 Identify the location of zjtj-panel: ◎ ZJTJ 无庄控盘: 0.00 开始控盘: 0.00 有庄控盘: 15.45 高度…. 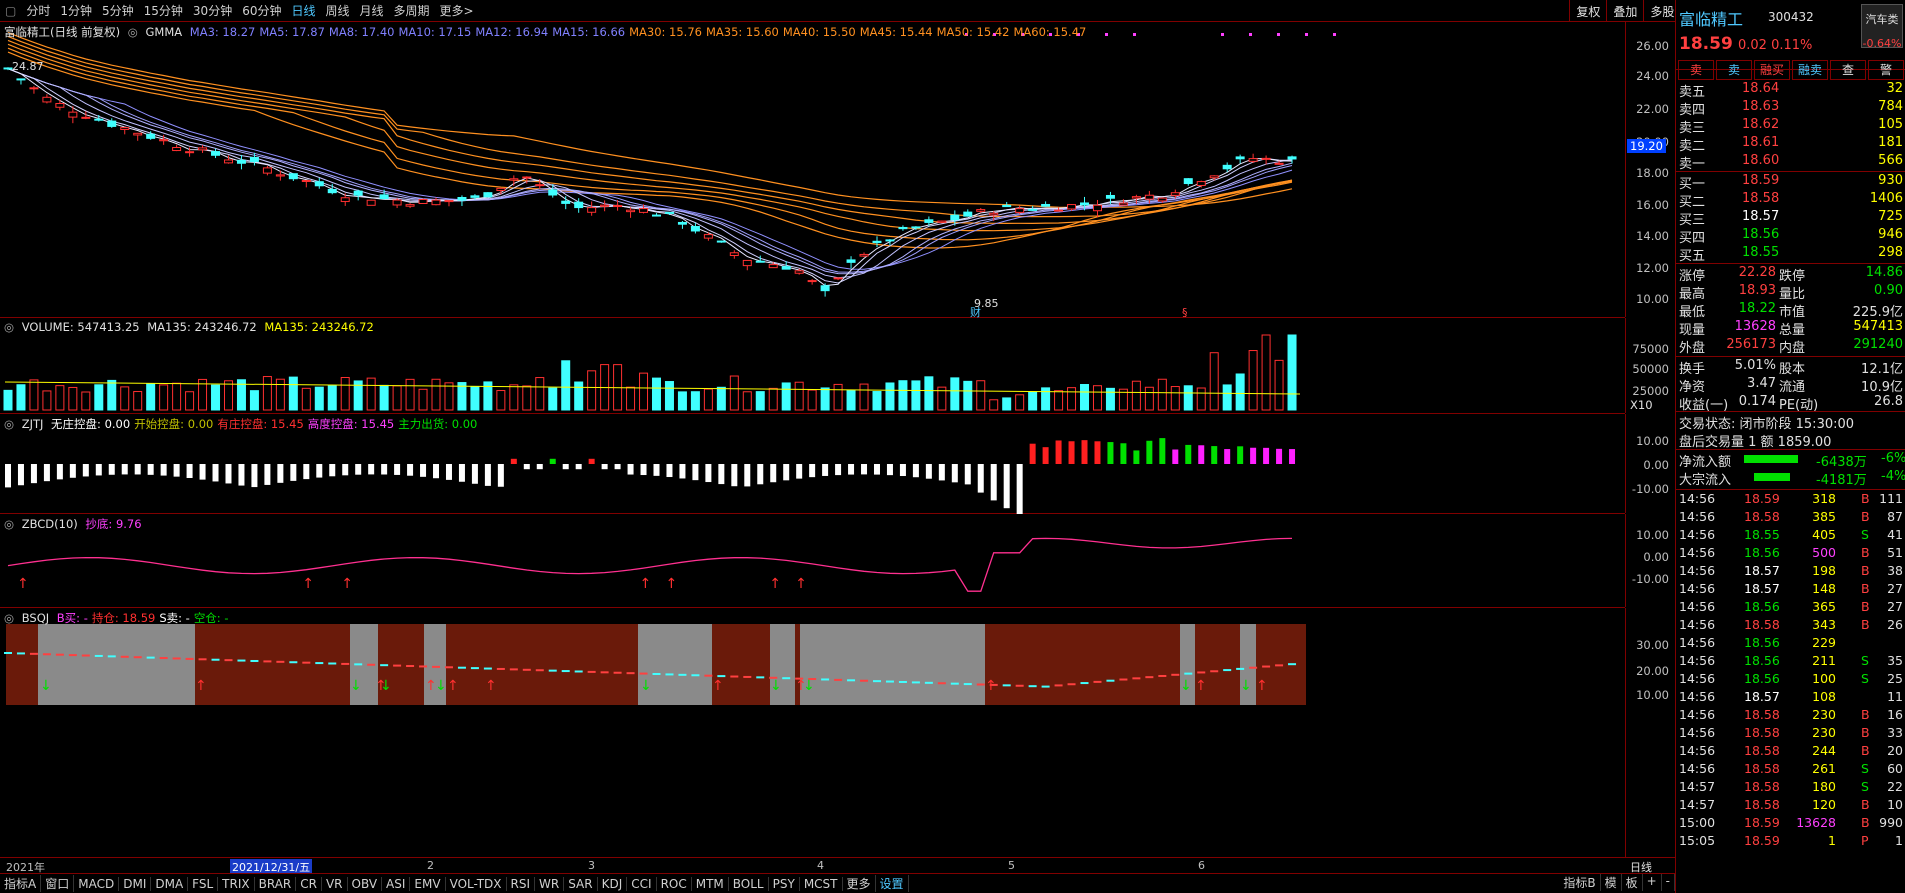
(834, 464).